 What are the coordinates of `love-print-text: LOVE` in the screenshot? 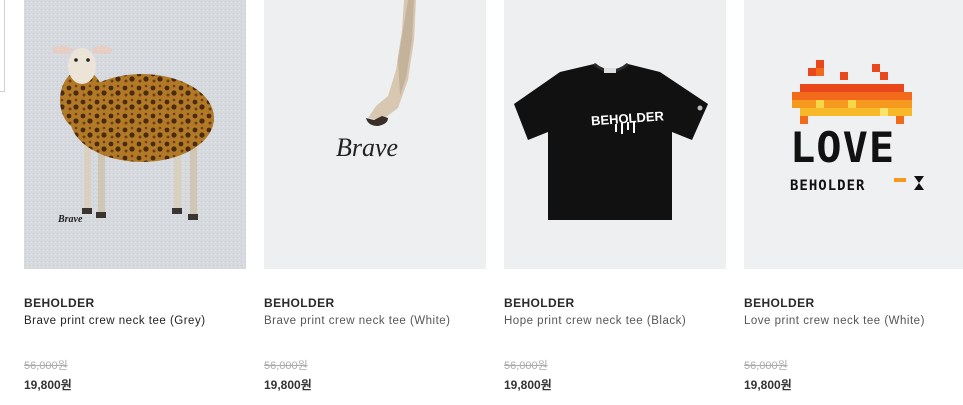 It's located at (842, 147).